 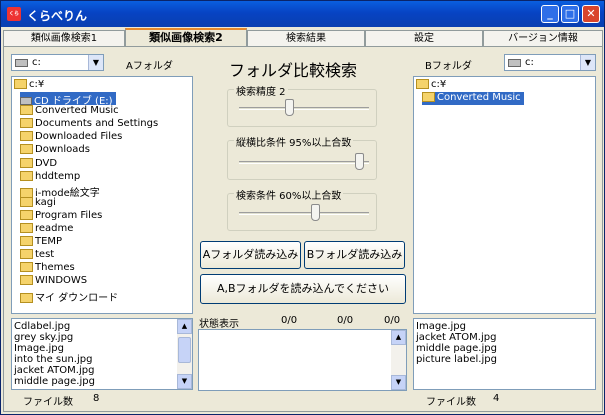 What do you see at coordinates (456, 359) in the screenshot?
I see `list-item: picture label.jpg` at bounding box center [456, 359].